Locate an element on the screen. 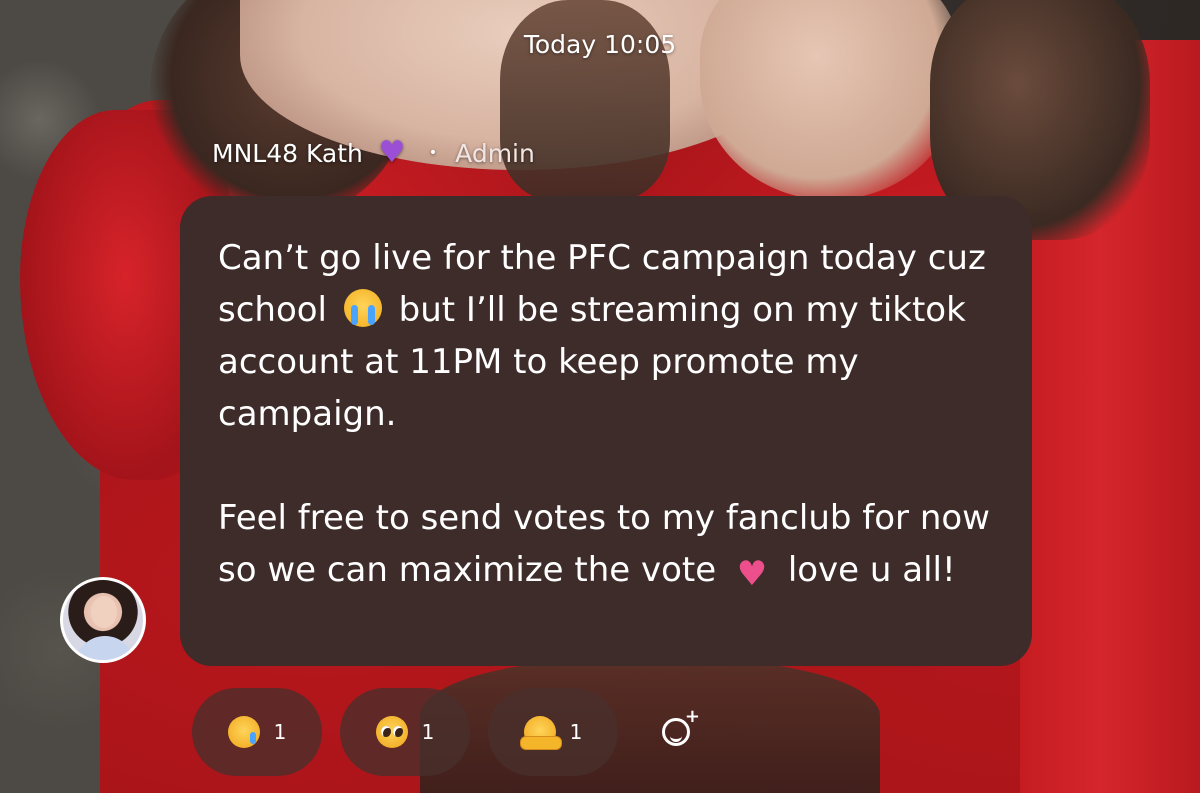  reactions-bar: 1 1 1 + is located at coordinates (458, 732).